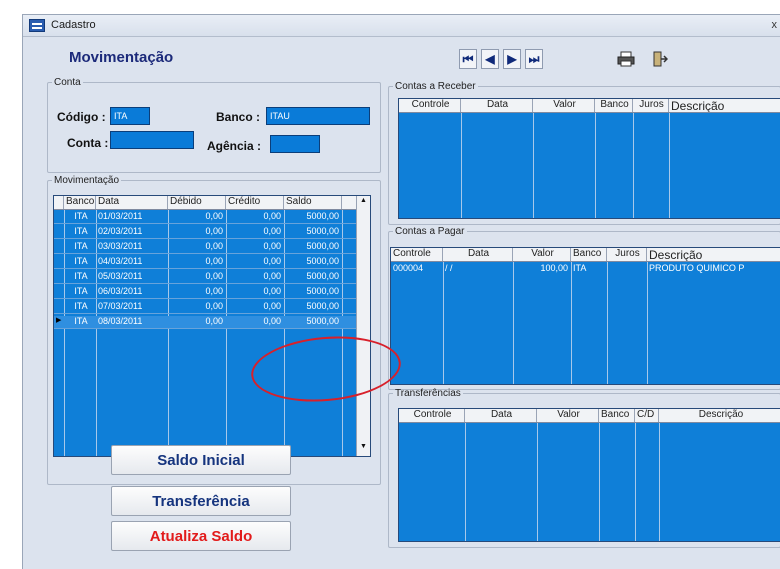 The image size is (780, 569). Describe the element at coordinates (501, 415) in the screenshot. I see `tr-col-data: Data` at that location.